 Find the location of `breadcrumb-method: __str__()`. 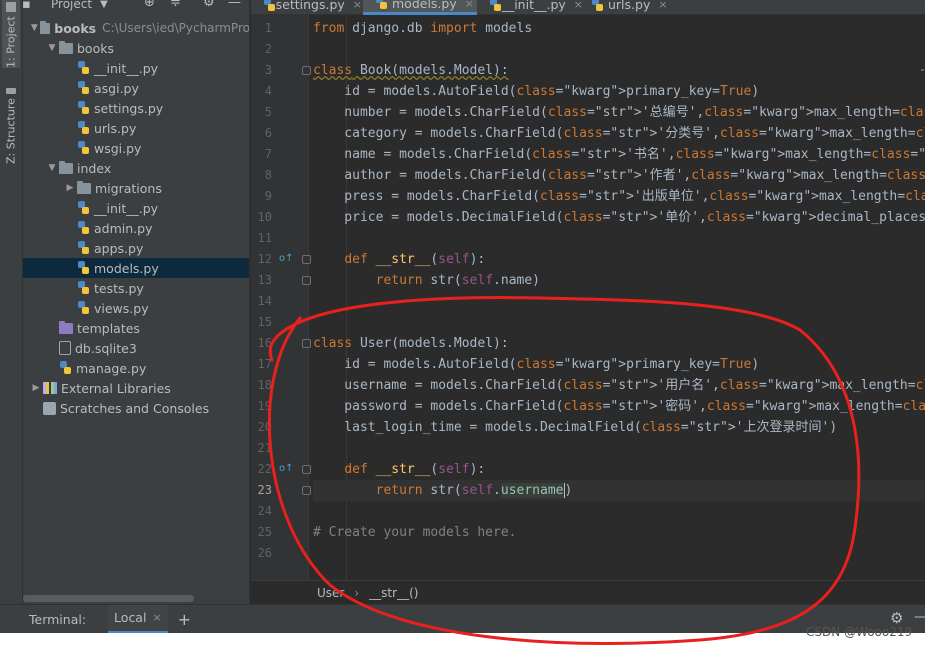

breadcrumb-method: __str__() is located at coordinates (393, 593).